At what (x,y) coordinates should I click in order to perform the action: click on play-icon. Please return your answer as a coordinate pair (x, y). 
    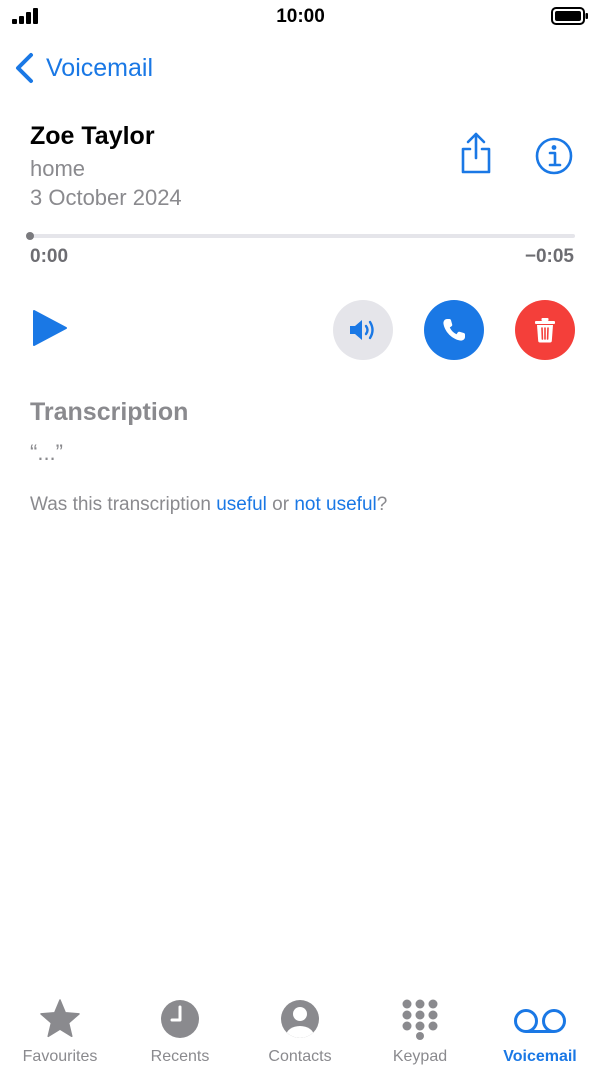
    Looking at the image, I should click on (50, 328).